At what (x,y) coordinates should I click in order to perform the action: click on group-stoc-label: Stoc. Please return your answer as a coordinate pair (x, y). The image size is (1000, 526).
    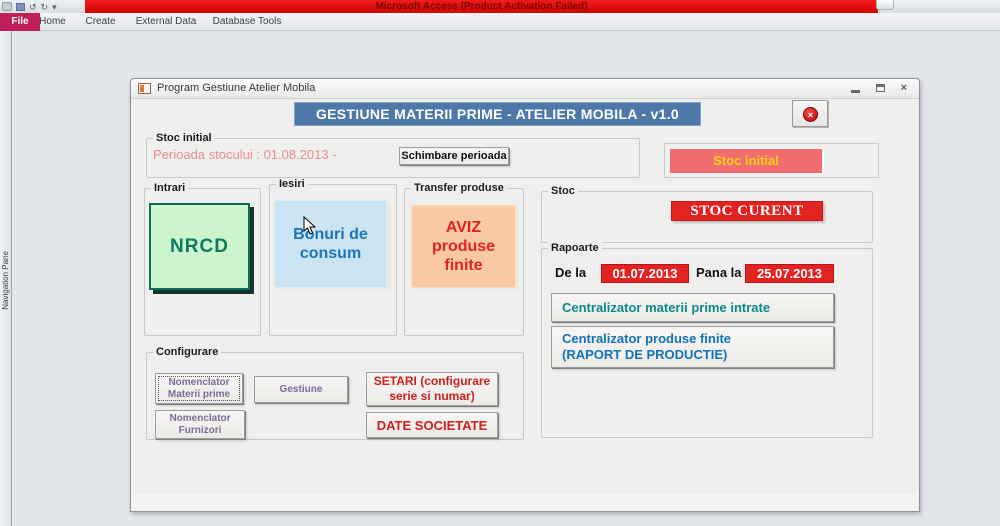
    Looking at the image, I should click on (563, 191).